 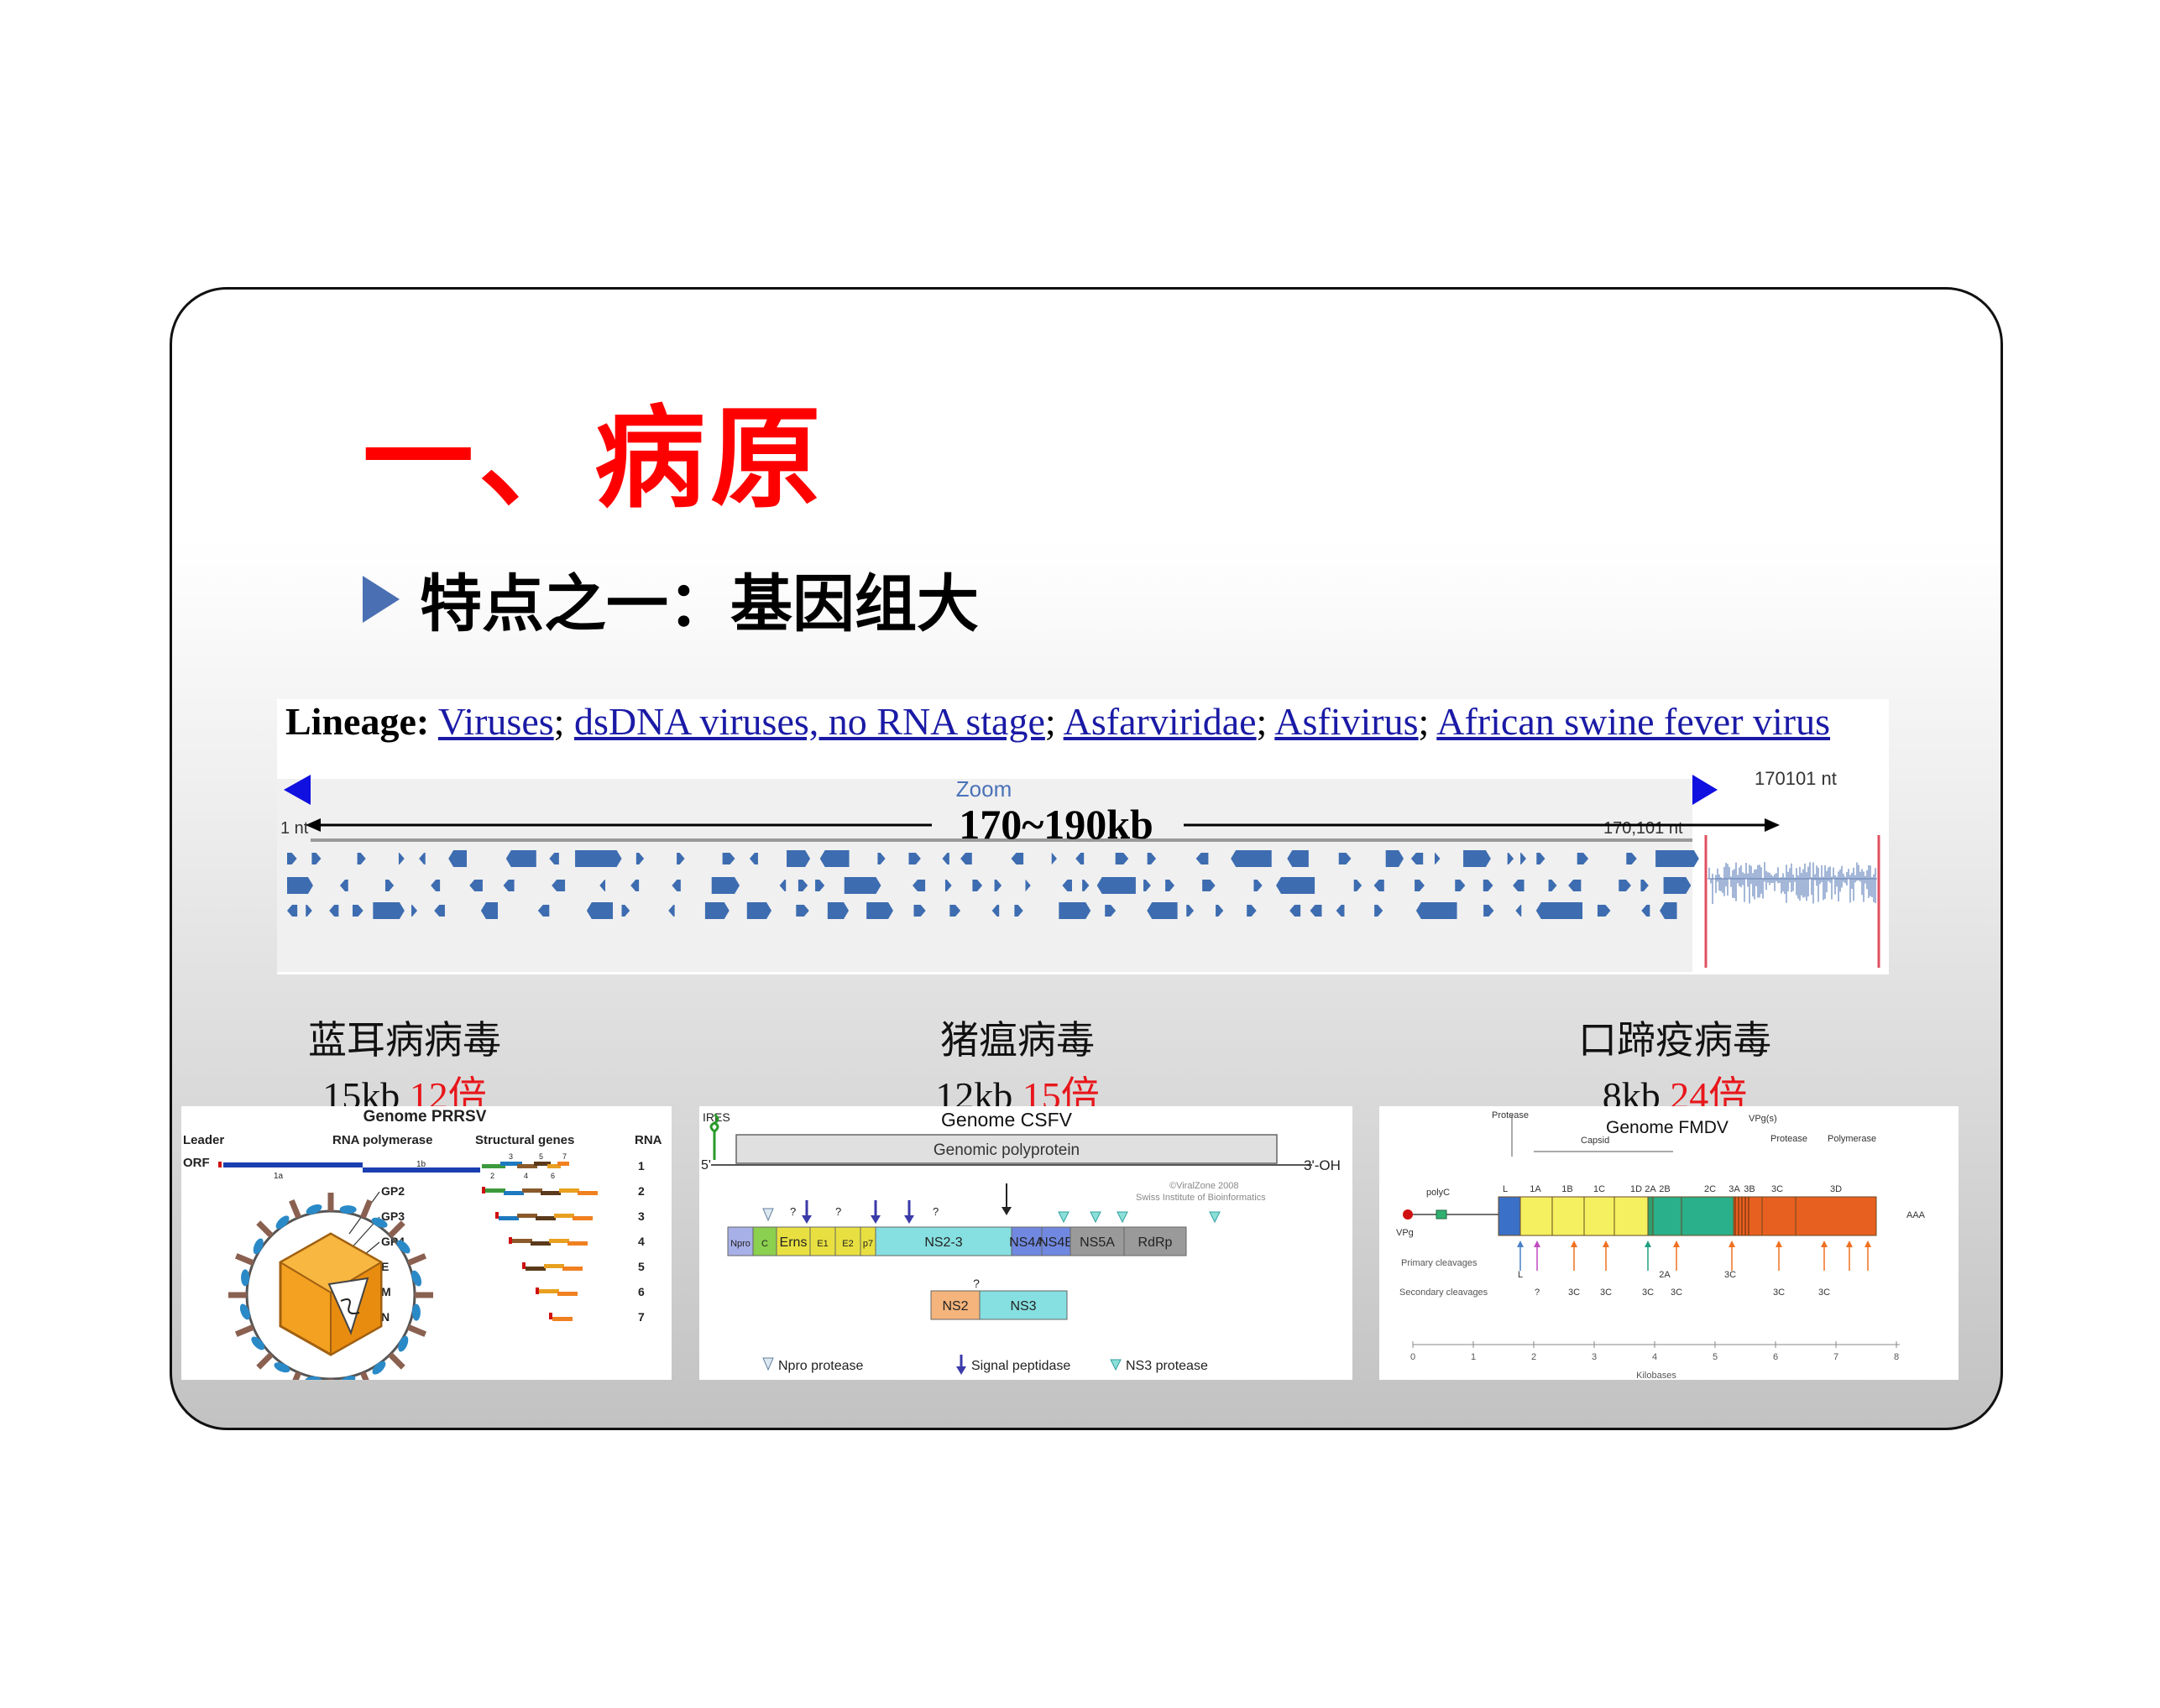 What do you see at coordinates (1510, 1115) in the screenshot?
I see `protease-label: Protease` at bounding box center [1510, 1115].